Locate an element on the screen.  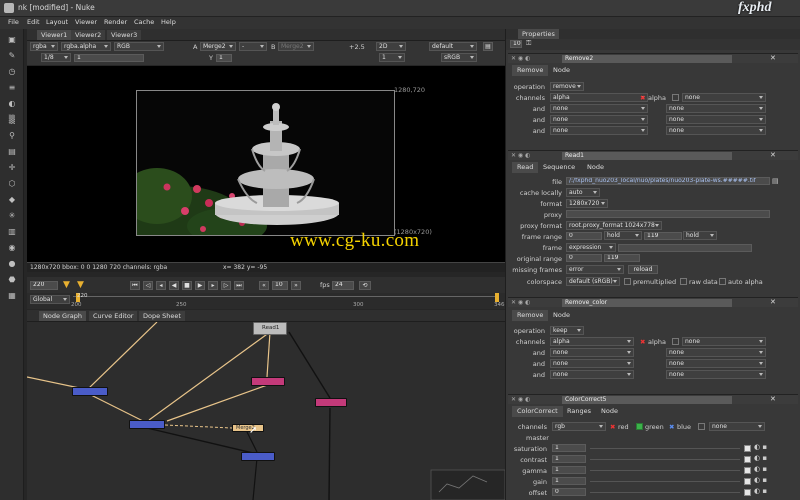
color-tool-icon: ◐ is located at coordinates (12, 104).